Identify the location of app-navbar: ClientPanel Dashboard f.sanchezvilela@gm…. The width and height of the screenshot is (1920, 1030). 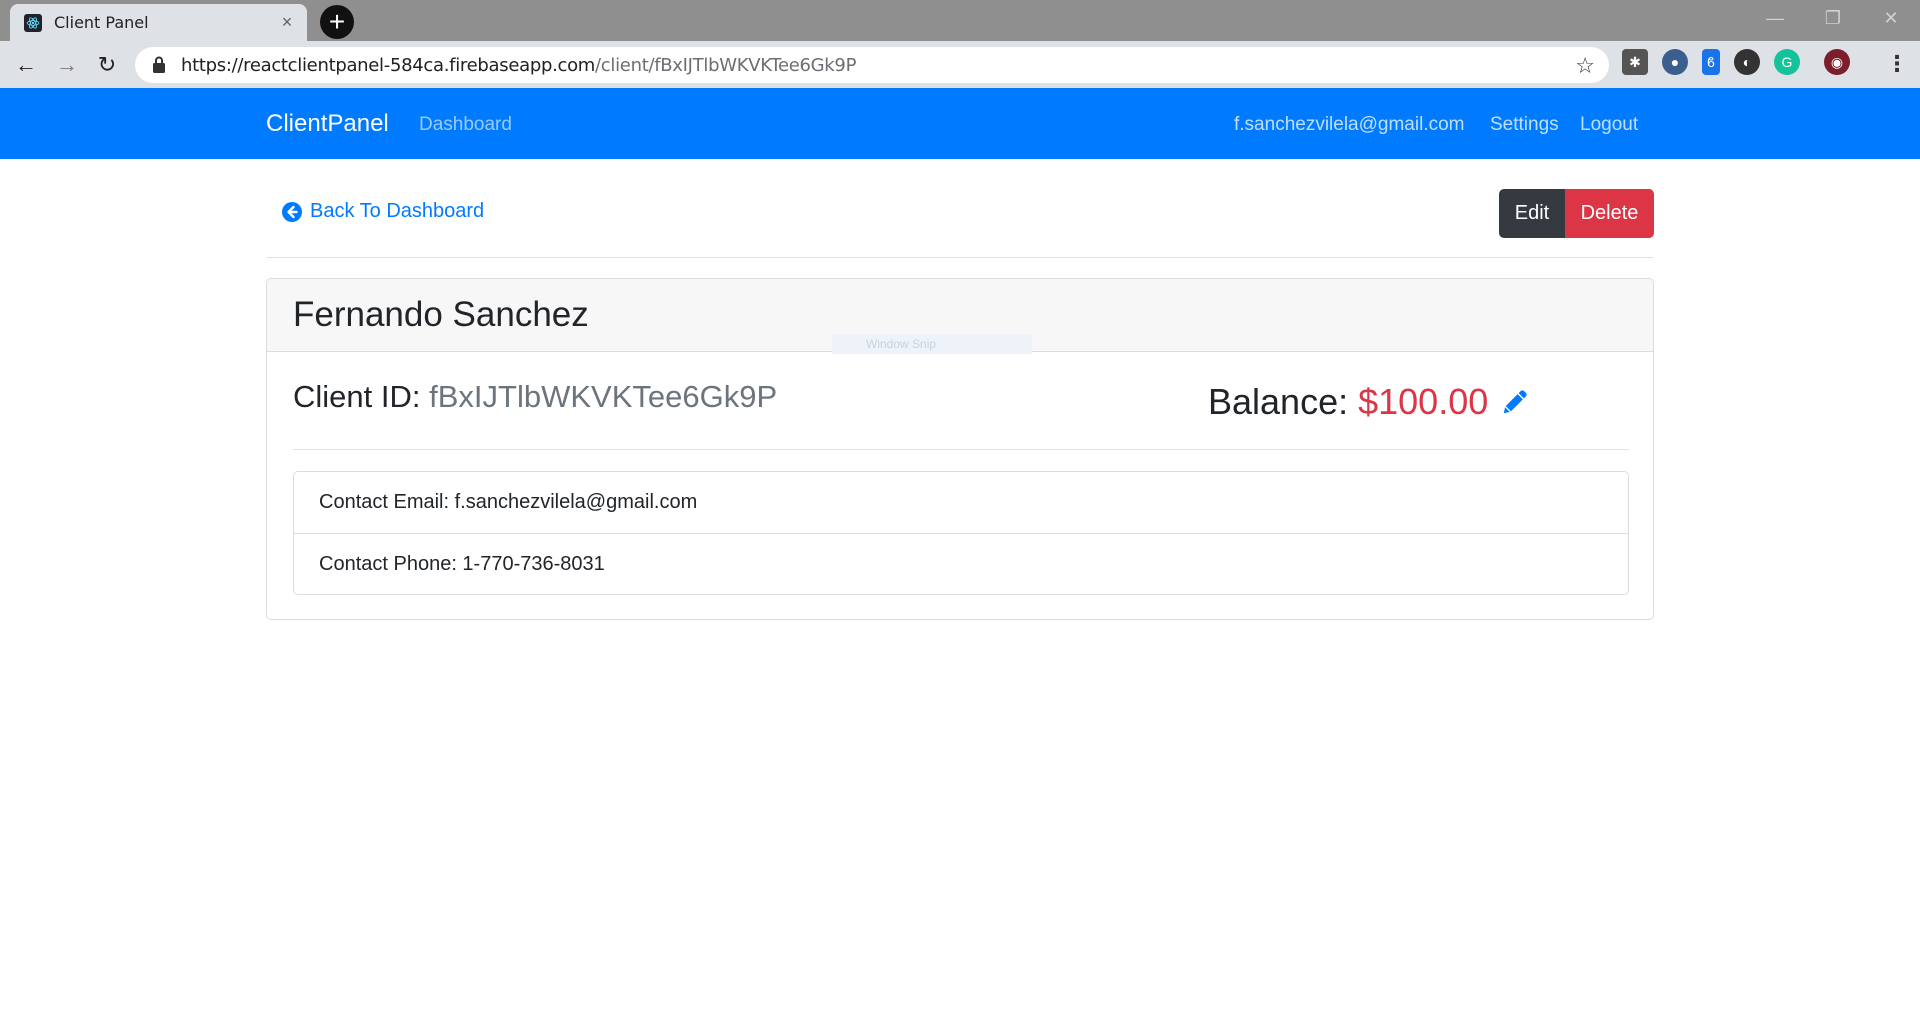
(960, 123).